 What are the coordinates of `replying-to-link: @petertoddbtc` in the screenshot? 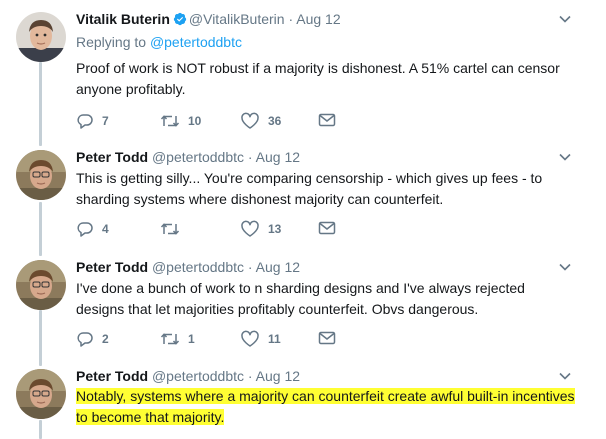 It's located at (196, 42).